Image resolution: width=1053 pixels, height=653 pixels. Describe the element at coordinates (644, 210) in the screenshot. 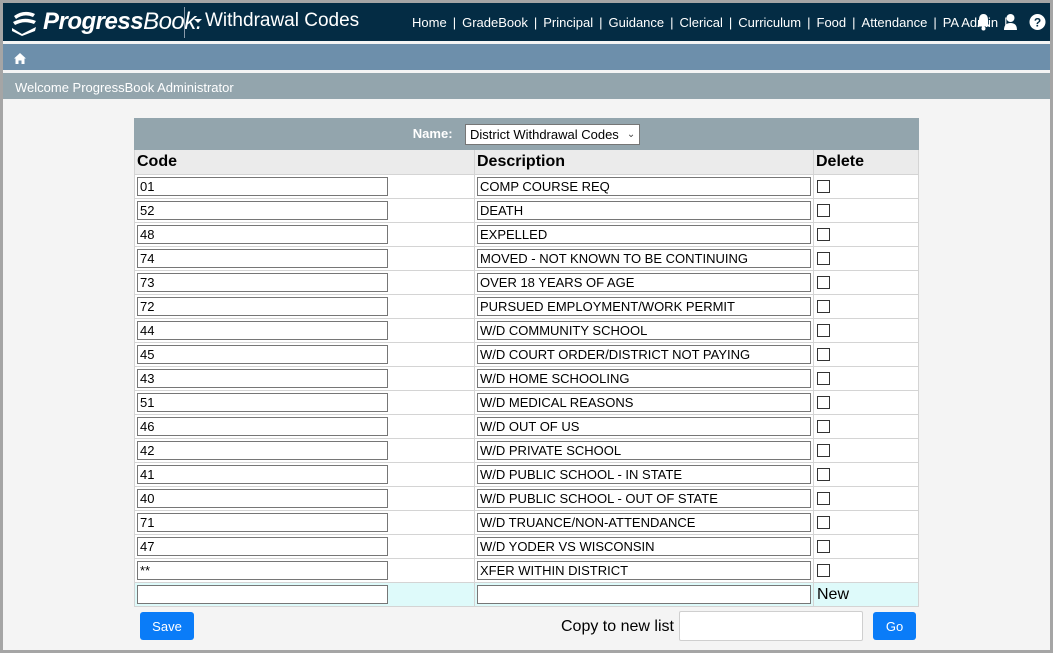

I see `description-input: DEATH` at that location.